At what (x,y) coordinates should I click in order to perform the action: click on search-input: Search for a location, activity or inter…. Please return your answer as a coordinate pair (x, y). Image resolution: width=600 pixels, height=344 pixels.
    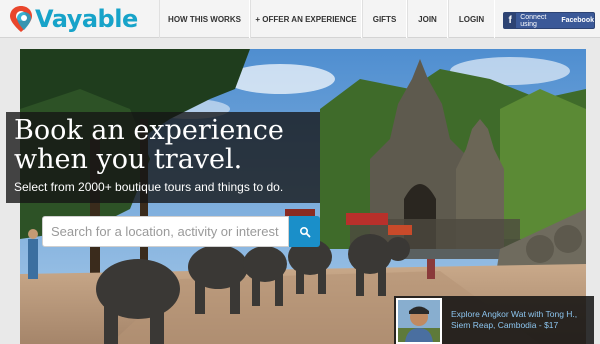
    Looking at the image, I should click on (165, 231).